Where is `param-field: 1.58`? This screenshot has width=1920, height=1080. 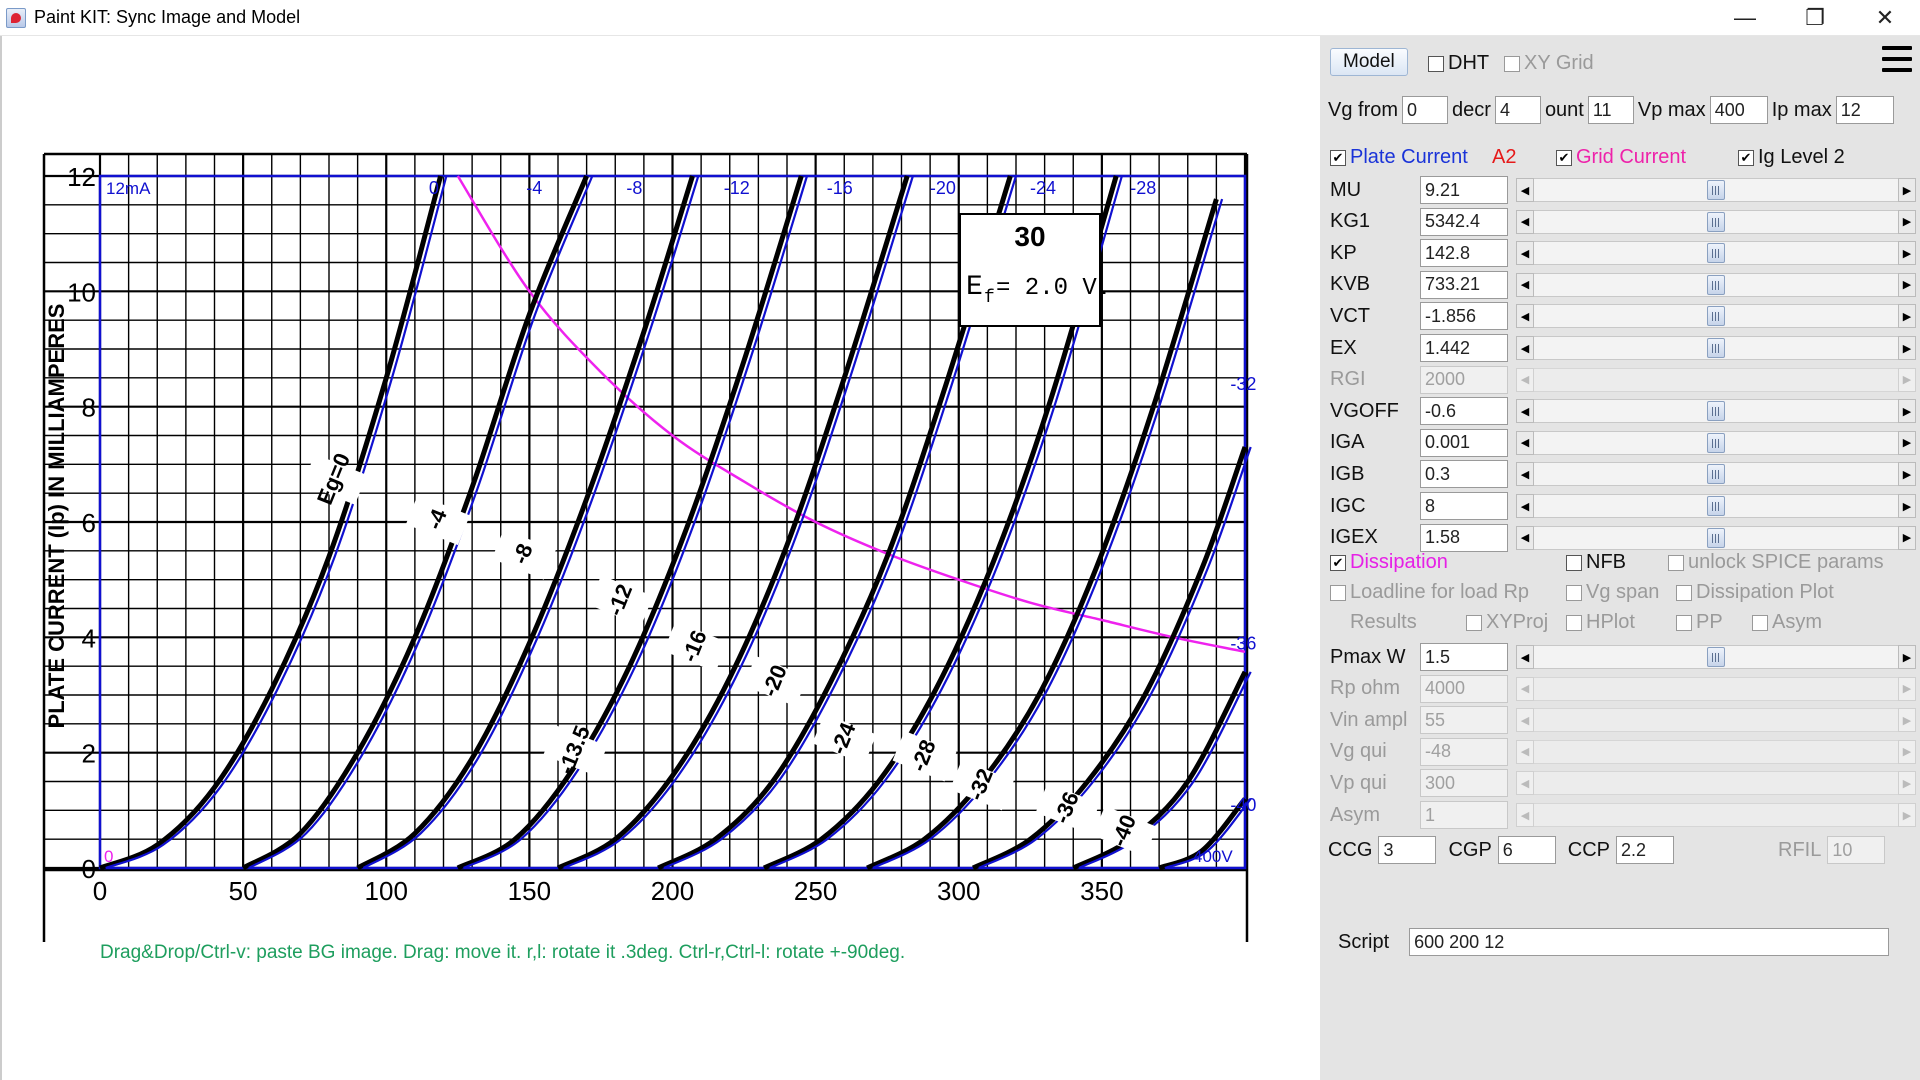 param-field: 1.58 is located at coordinates (1464, 537).